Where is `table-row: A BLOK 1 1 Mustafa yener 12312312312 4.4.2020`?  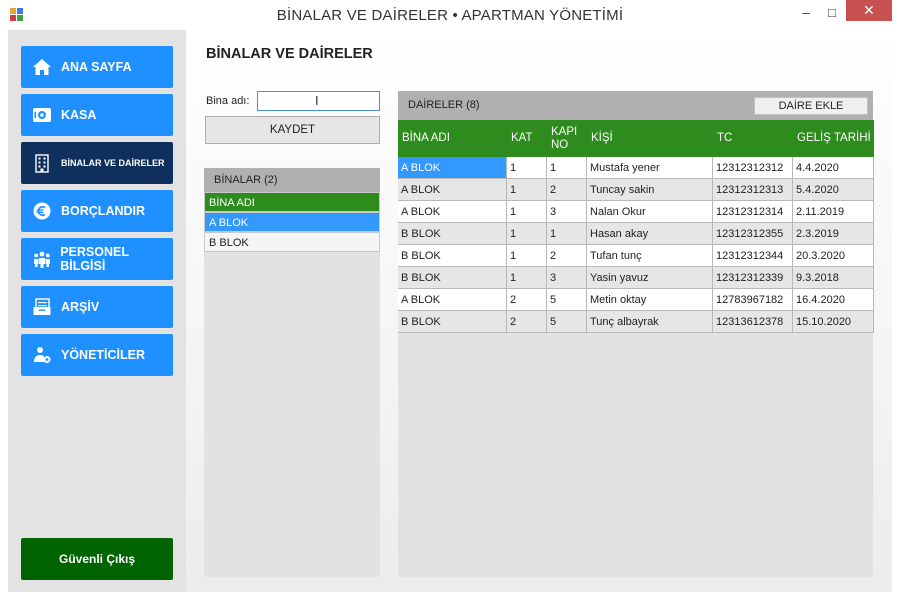
table-row: A BLOK 1 1 Mustafa yener 12312312312 4.4.2020 is located at coordinates (636, 168).